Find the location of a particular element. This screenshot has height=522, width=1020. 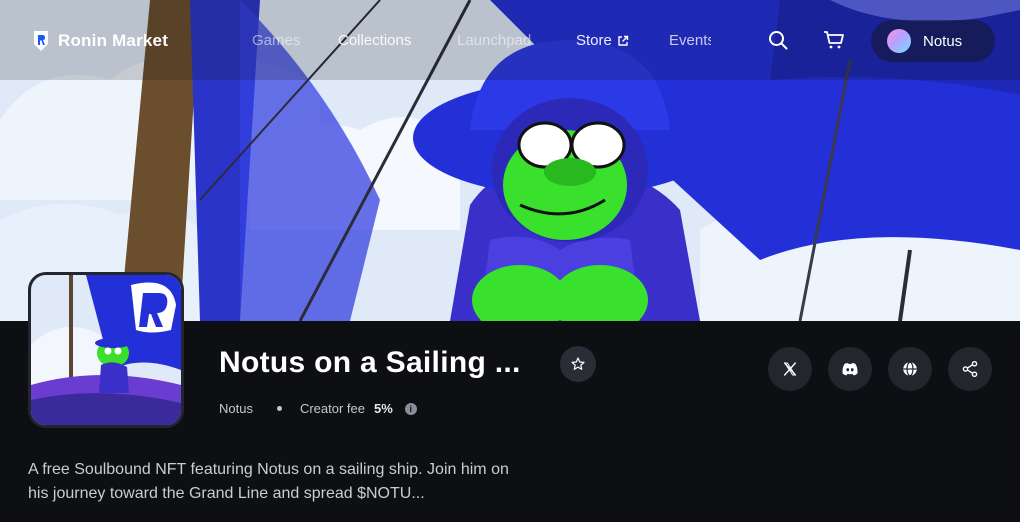

collection-thumbnail is located at coordinates (106, 350).